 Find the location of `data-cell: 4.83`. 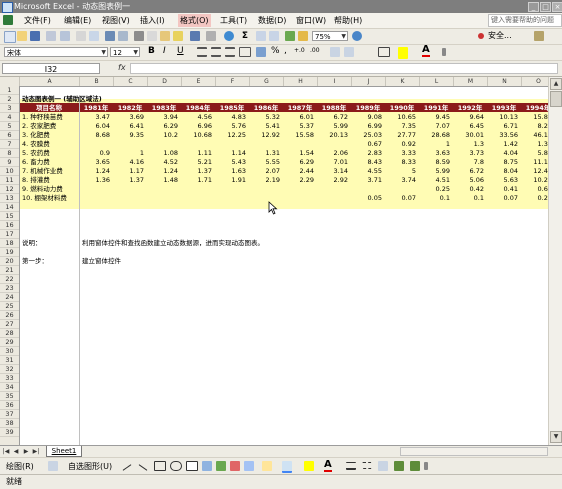

data-cell: 4.83 is located at coordinates (231, 117).